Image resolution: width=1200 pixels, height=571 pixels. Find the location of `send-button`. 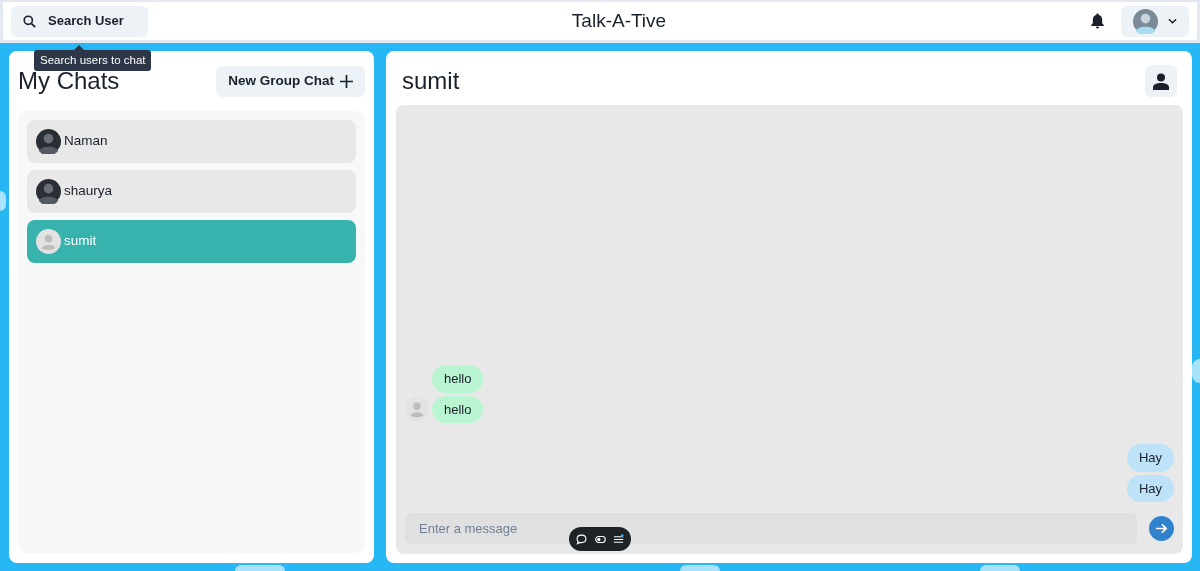

send-button is located at coordinates (1161, 528).